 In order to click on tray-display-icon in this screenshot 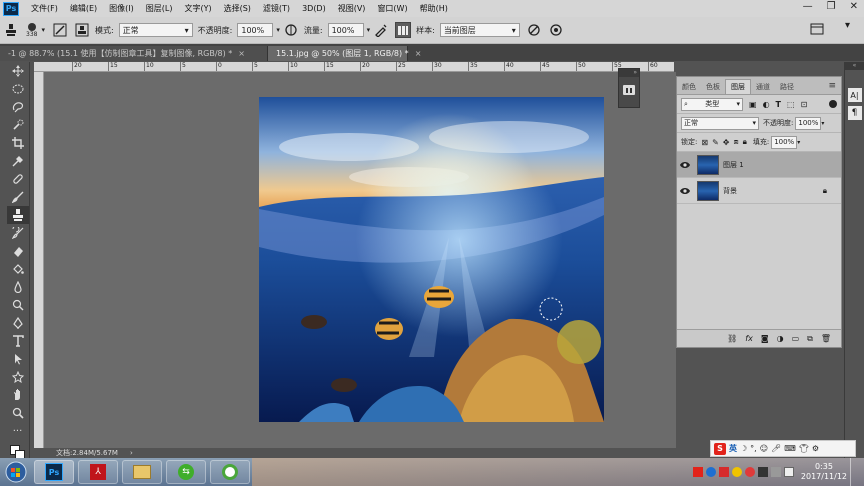, I will do `click(762, 472)`.